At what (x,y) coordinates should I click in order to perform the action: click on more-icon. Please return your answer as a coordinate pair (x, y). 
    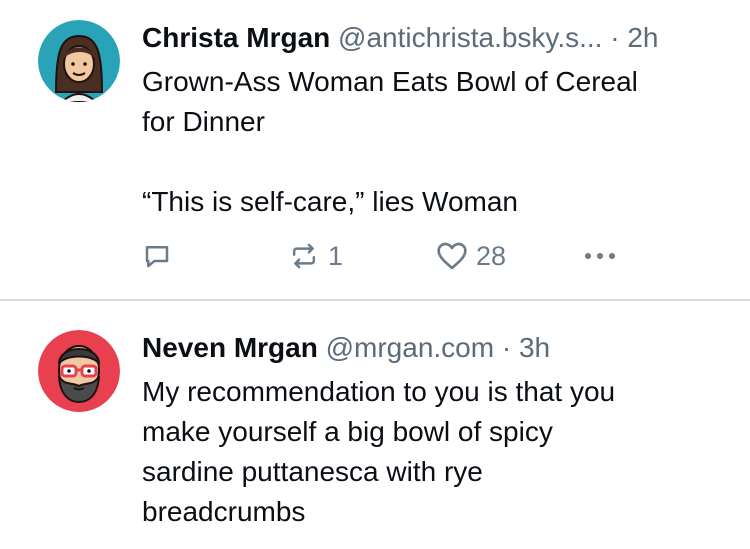
    Looking at the image, I should click on (600, 256).